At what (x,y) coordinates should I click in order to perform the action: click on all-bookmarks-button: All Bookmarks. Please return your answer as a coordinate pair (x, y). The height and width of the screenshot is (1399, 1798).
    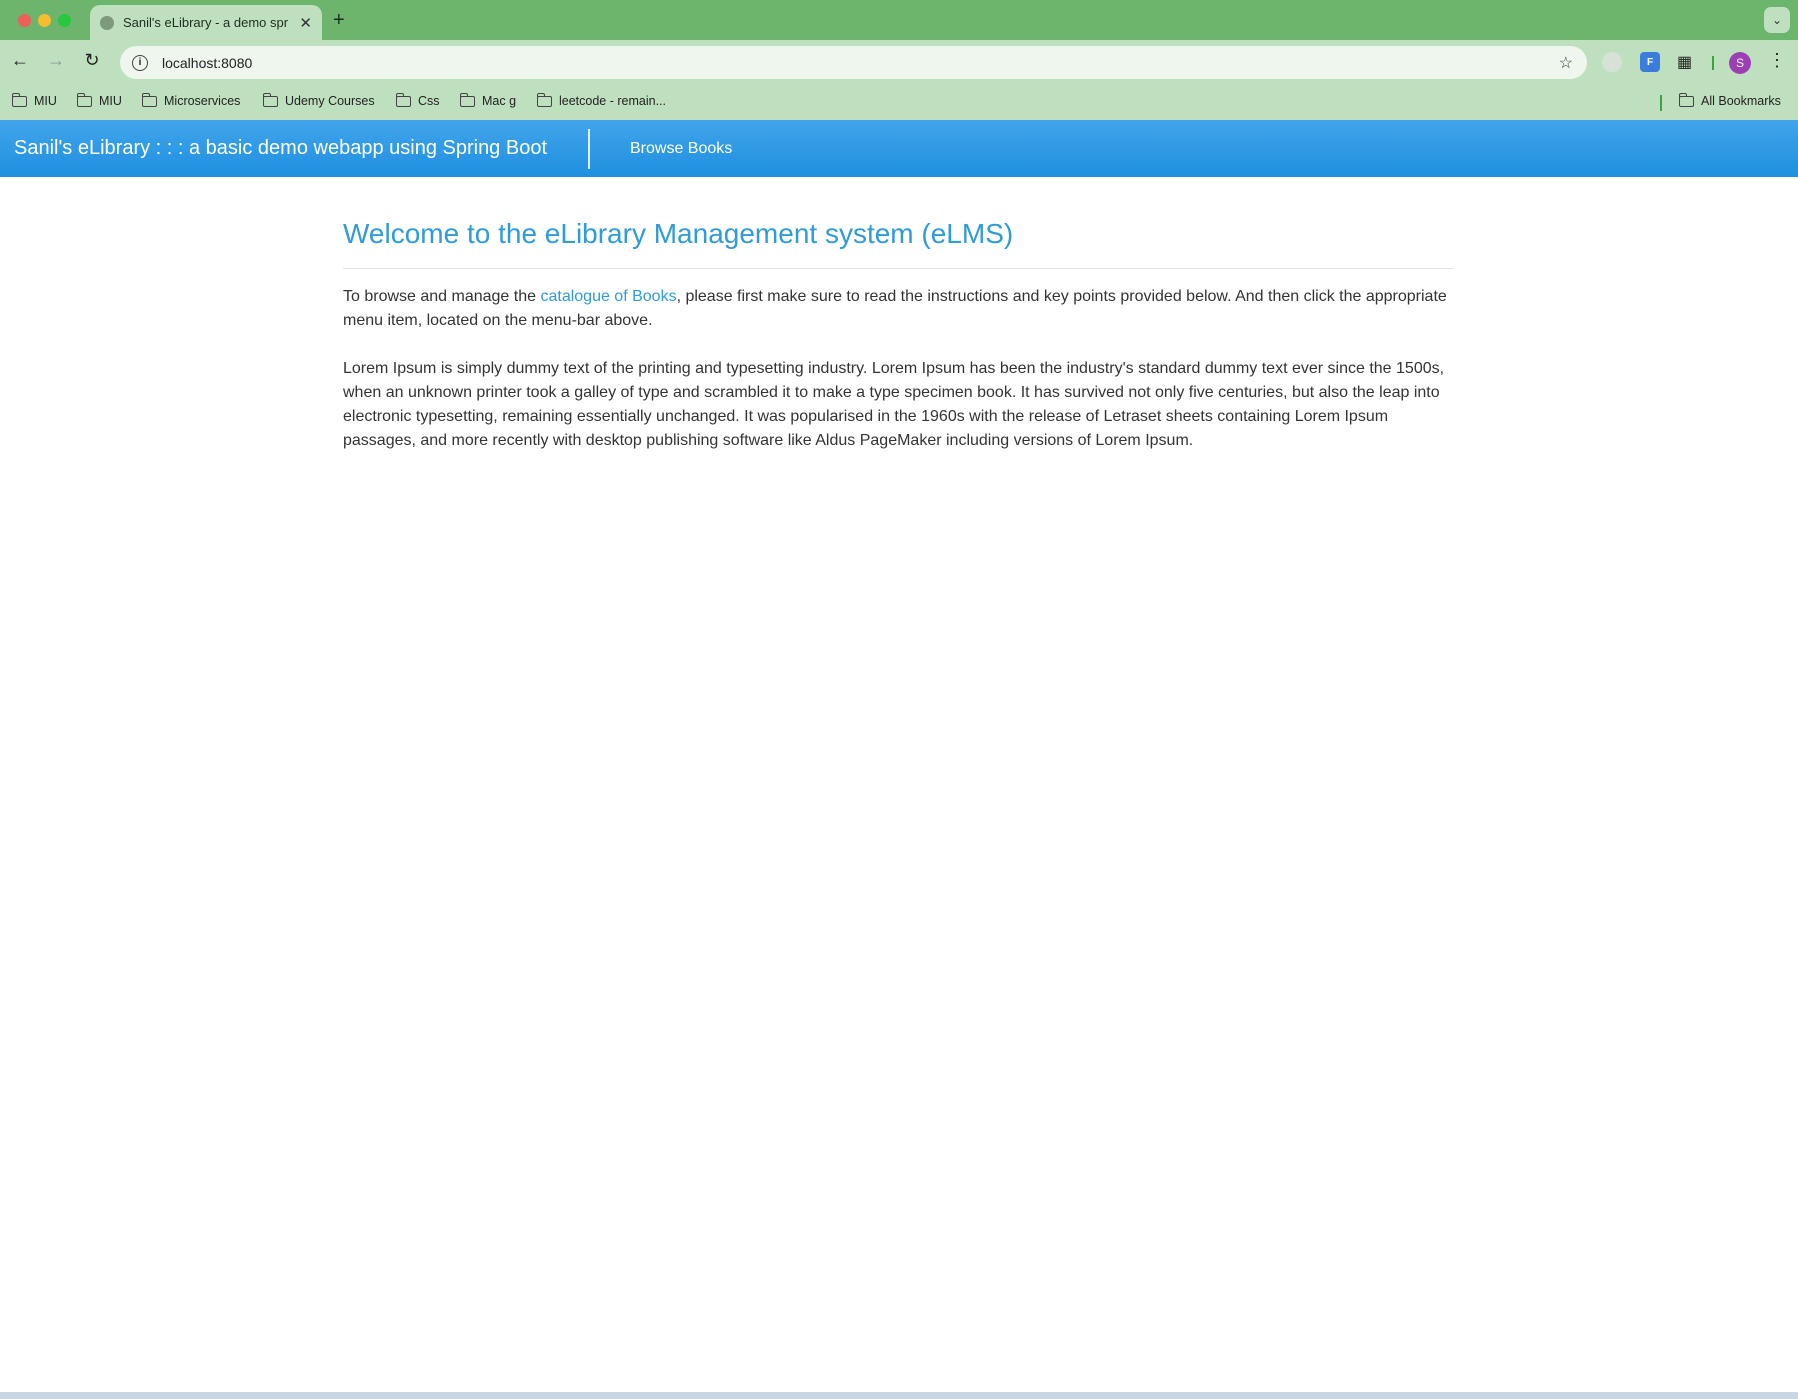
    Looking at the image, I should click on (1730, 100).